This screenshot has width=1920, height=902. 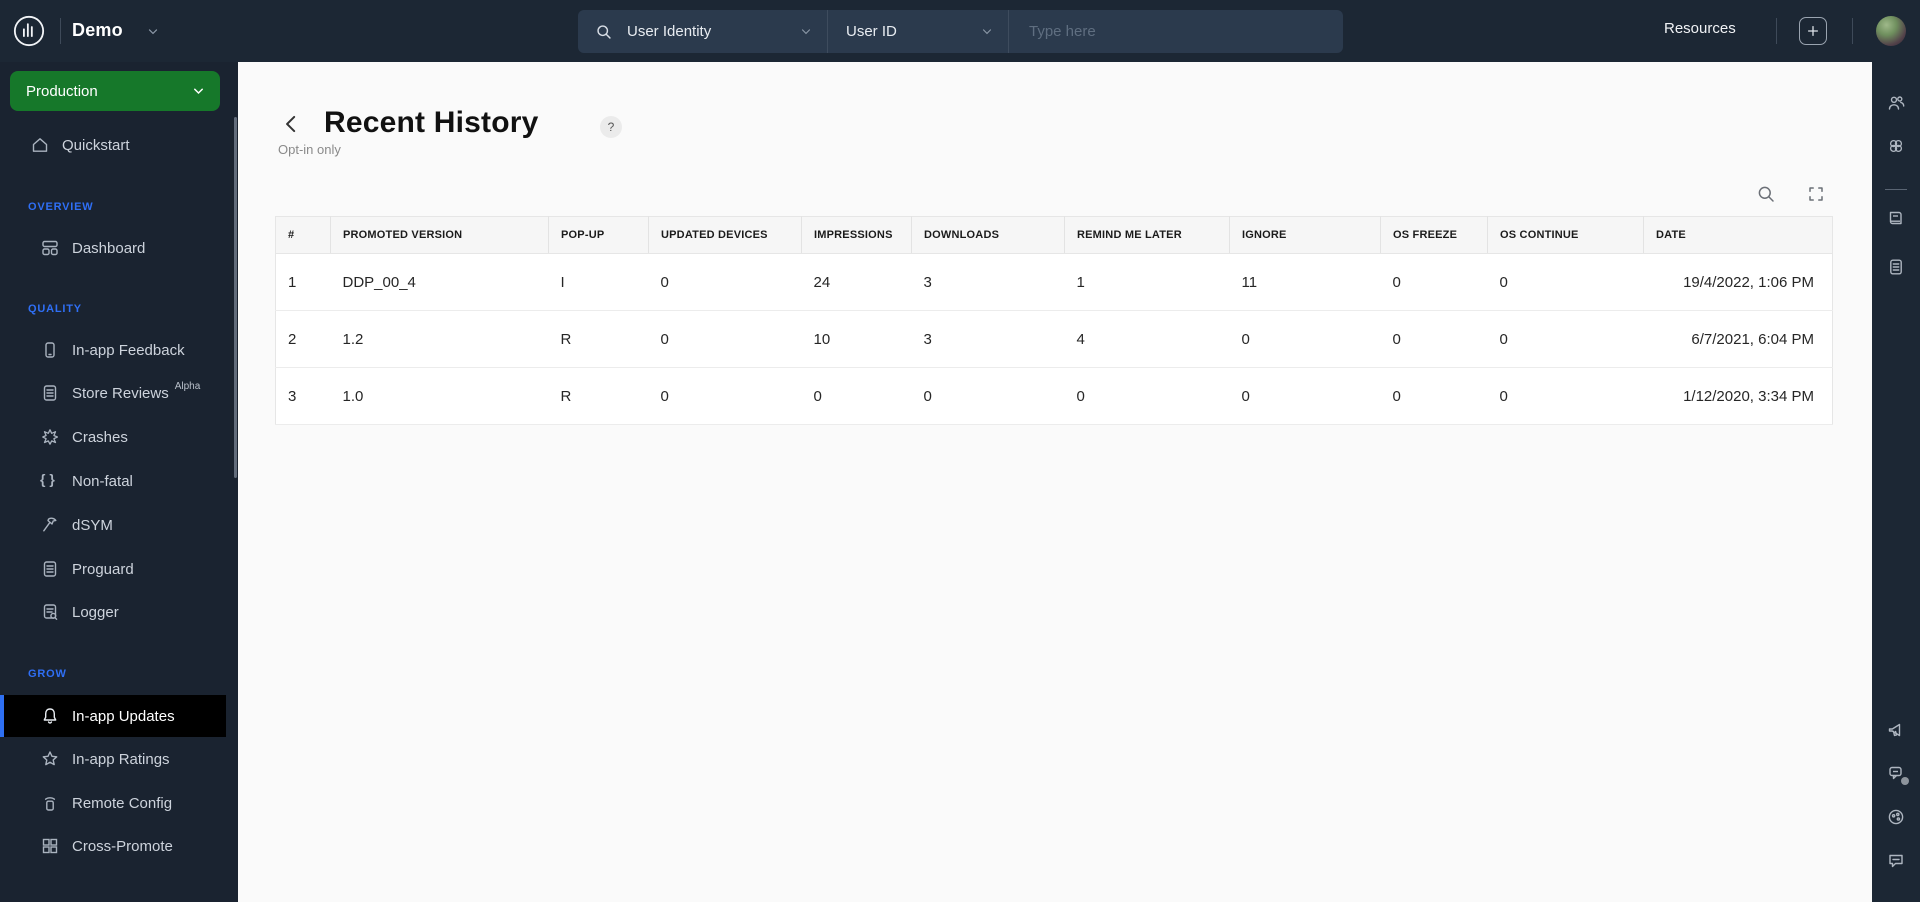 What do you see at coordinates (1176, 31) in the screenshot?
I see `search-input` at bounding box center [1176, 31].